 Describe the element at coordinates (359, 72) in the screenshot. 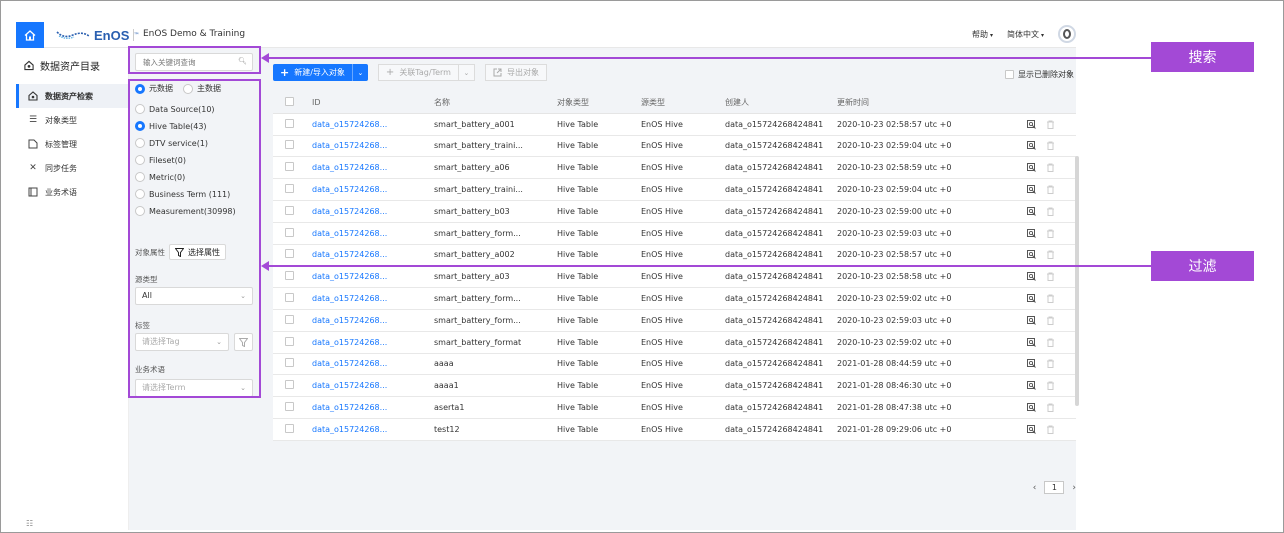

I see `new-import-dropdown: ⌄` at that location.